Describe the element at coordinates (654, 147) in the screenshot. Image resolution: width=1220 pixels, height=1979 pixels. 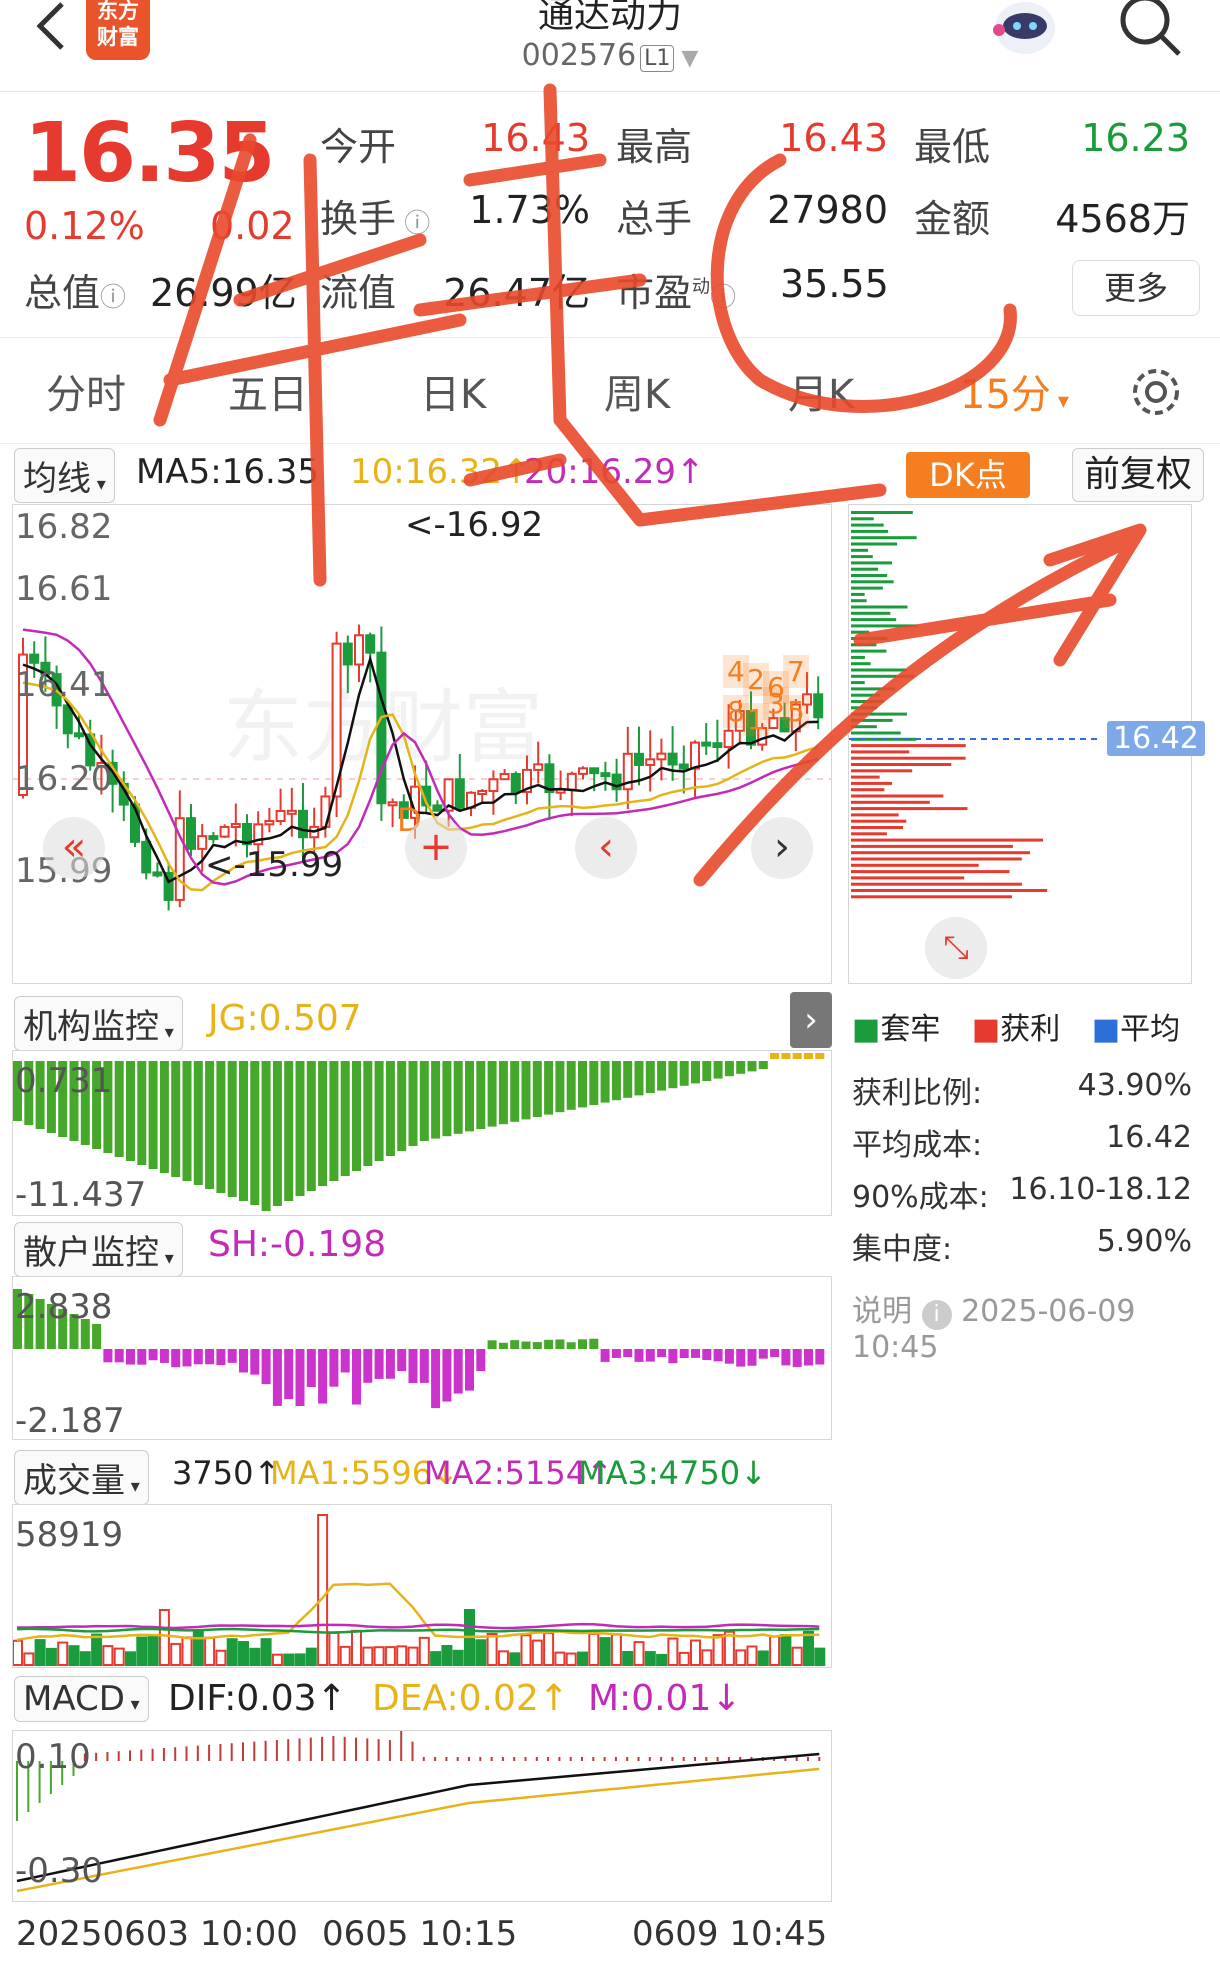
I see `high-label: 最高` at that location.